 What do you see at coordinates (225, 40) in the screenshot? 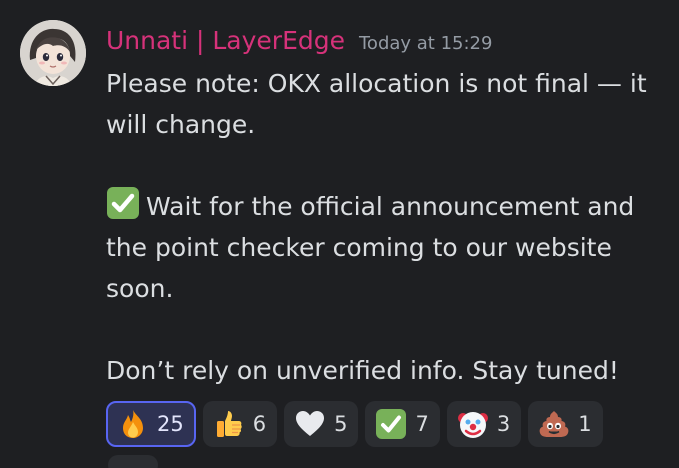
I see `username: Unnati | LayerEdge` at bounding box center [225, 40].